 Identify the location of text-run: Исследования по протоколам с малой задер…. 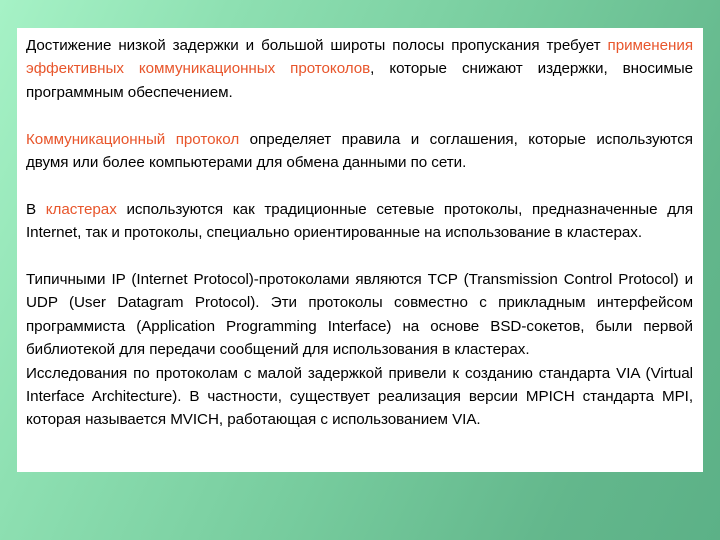
(359, 396).